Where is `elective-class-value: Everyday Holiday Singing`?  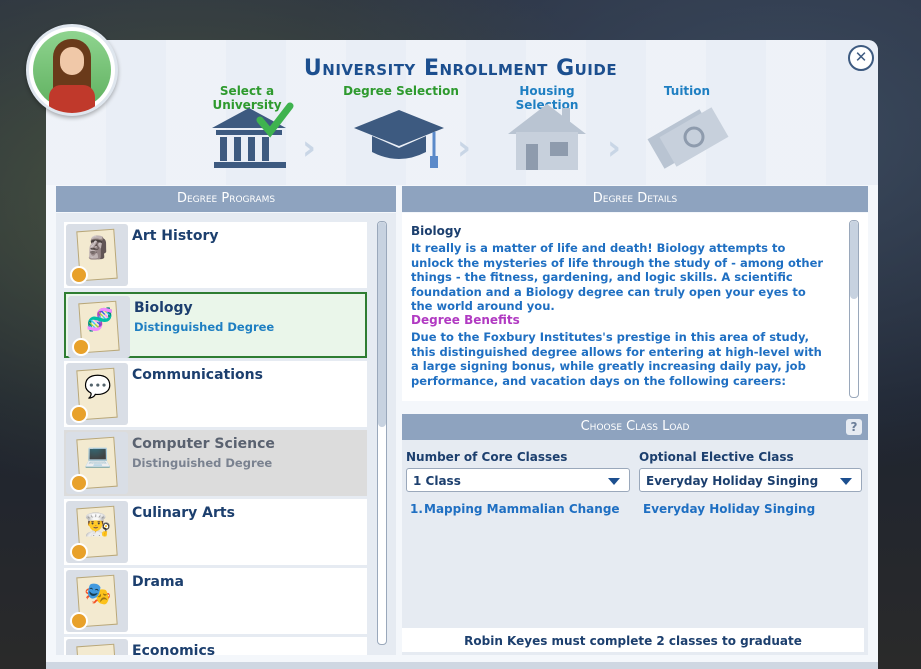 elective-class-value: Everyday Holiday Singing is located at coordinates (732, 481).